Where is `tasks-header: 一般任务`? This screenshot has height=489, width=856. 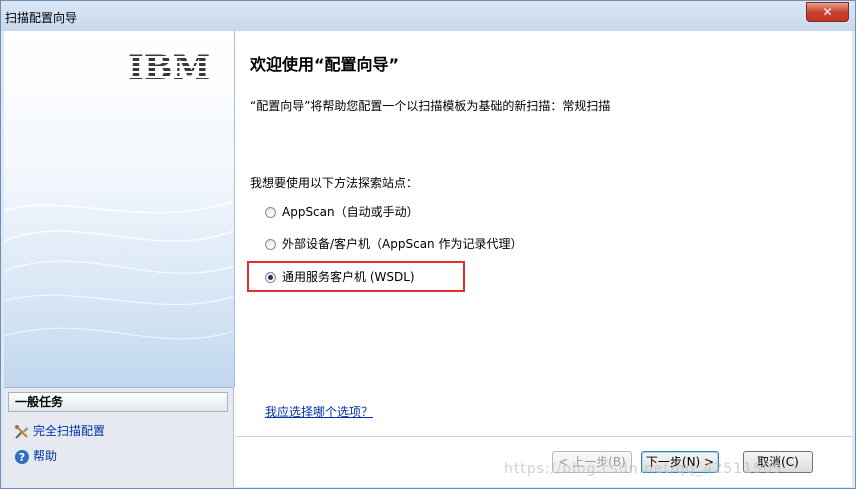
tasks-header: 一般任务 is located at coordinates (118, 402).